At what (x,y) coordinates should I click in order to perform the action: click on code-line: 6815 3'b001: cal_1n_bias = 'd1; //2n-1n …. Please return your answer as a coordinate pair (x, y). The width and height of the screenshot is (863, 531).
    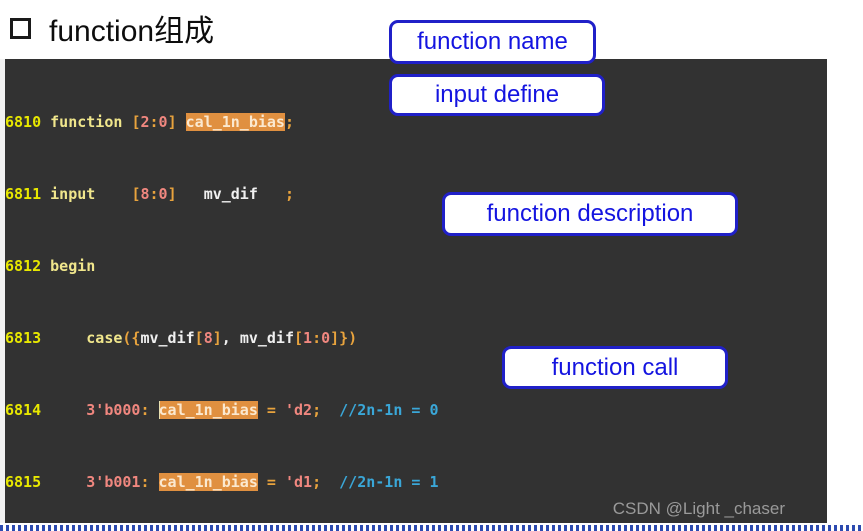
    Looking at the image, I should click on (222, 482).